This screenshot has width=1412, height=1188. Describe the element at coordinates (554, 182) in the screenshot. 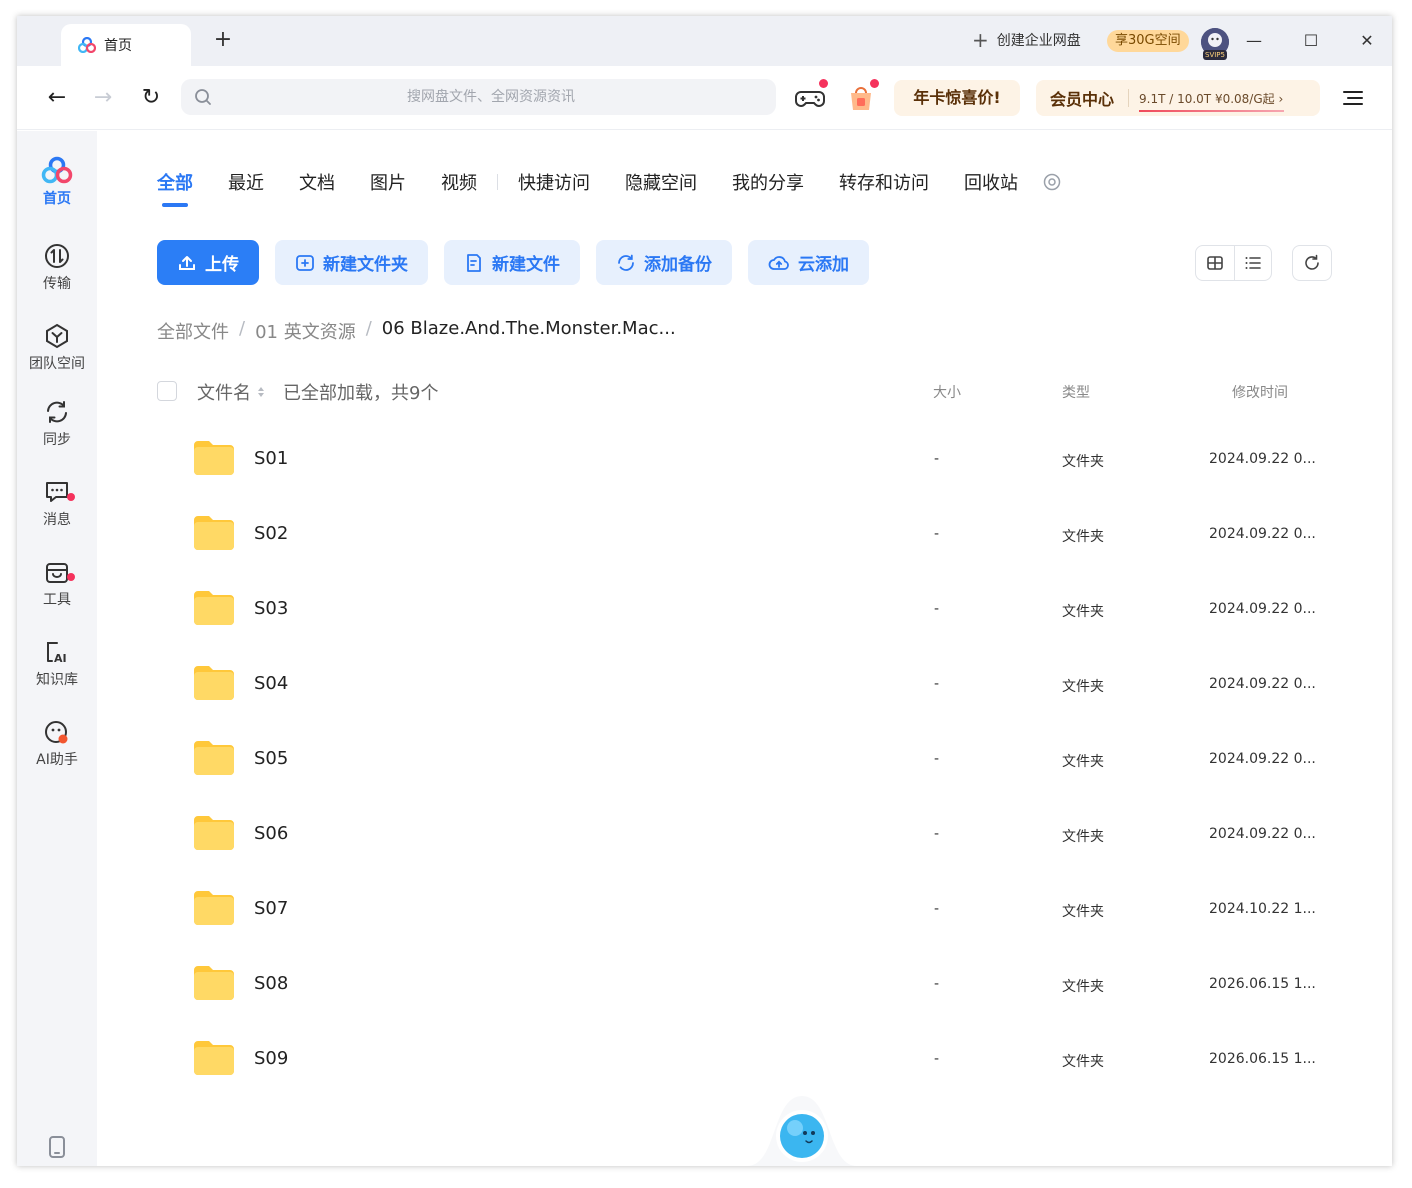

I see `tab-quick-access: 快捷访问` at that location.